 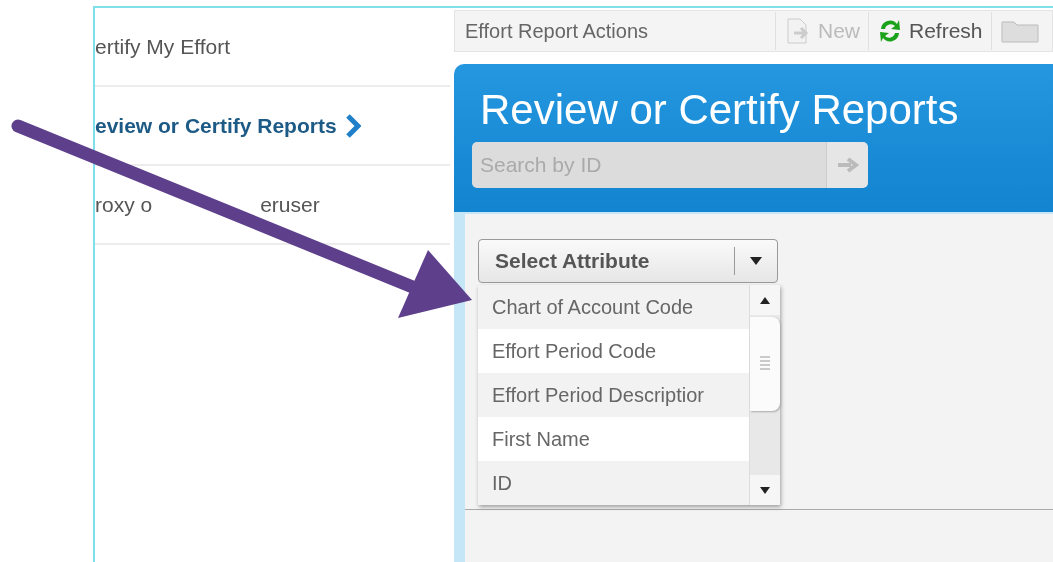 What do you see at coordinates (929, 31) in the screenshot?
I see `refresh-button: Refresh` at bounding box center [929, 31].